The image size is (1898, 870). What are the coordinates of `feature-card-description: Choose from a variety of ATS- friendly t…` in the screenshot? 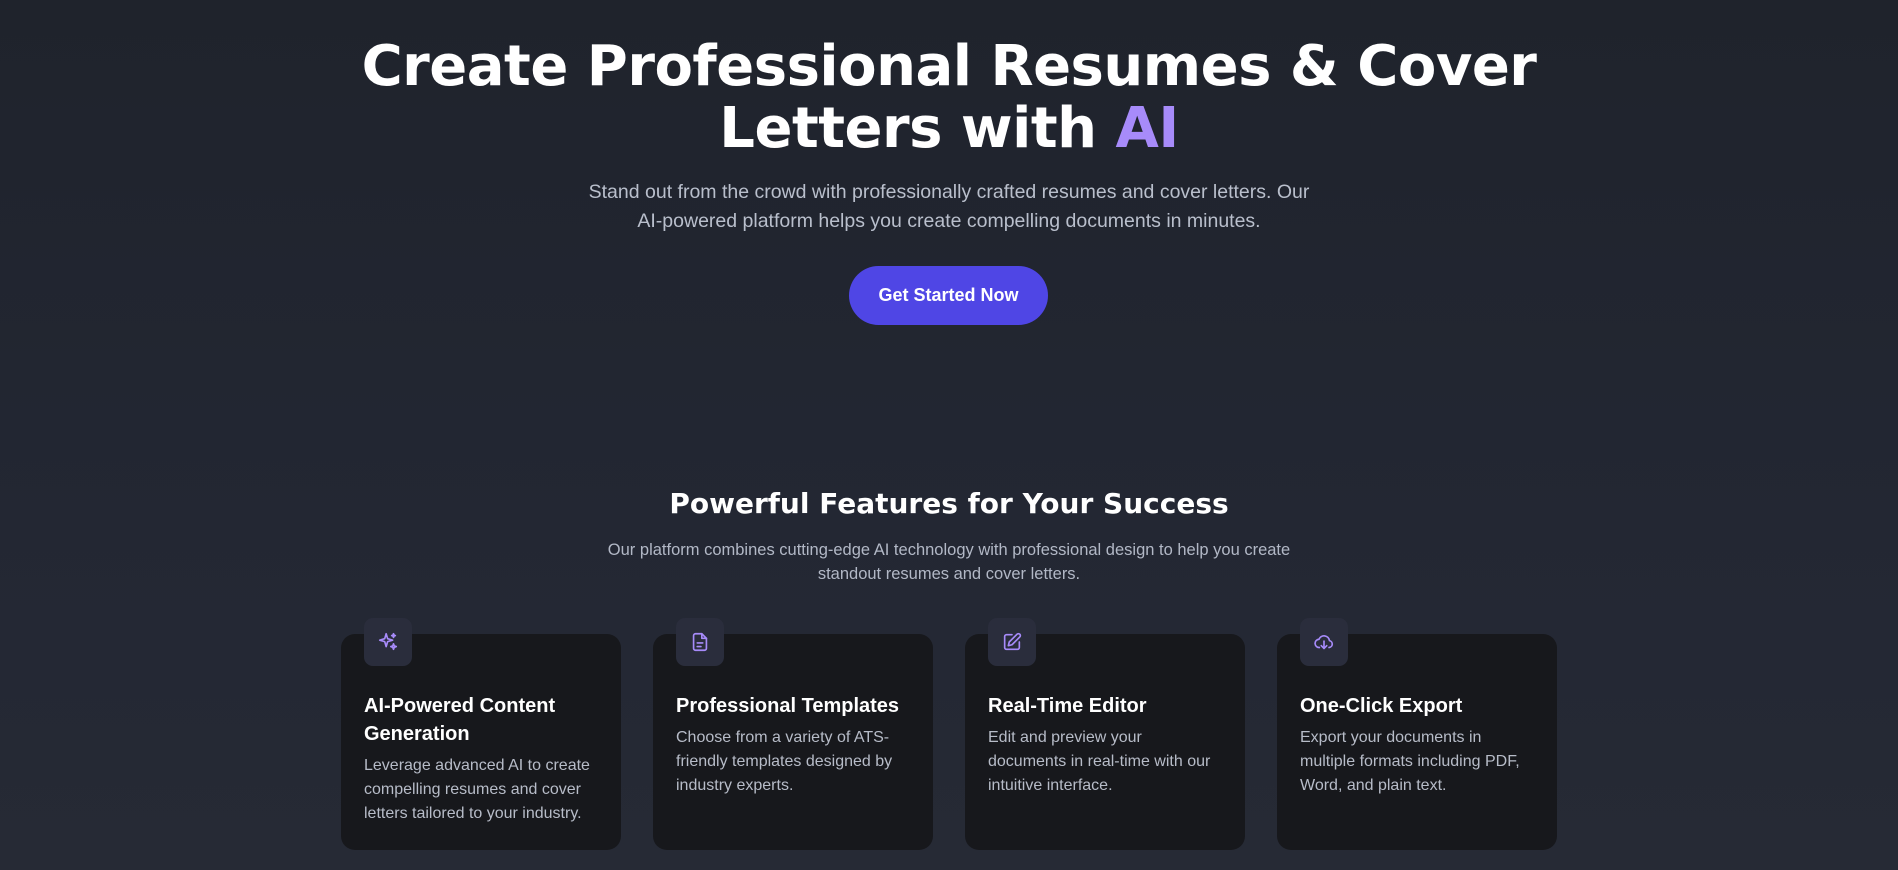 It's located at (796, 762).